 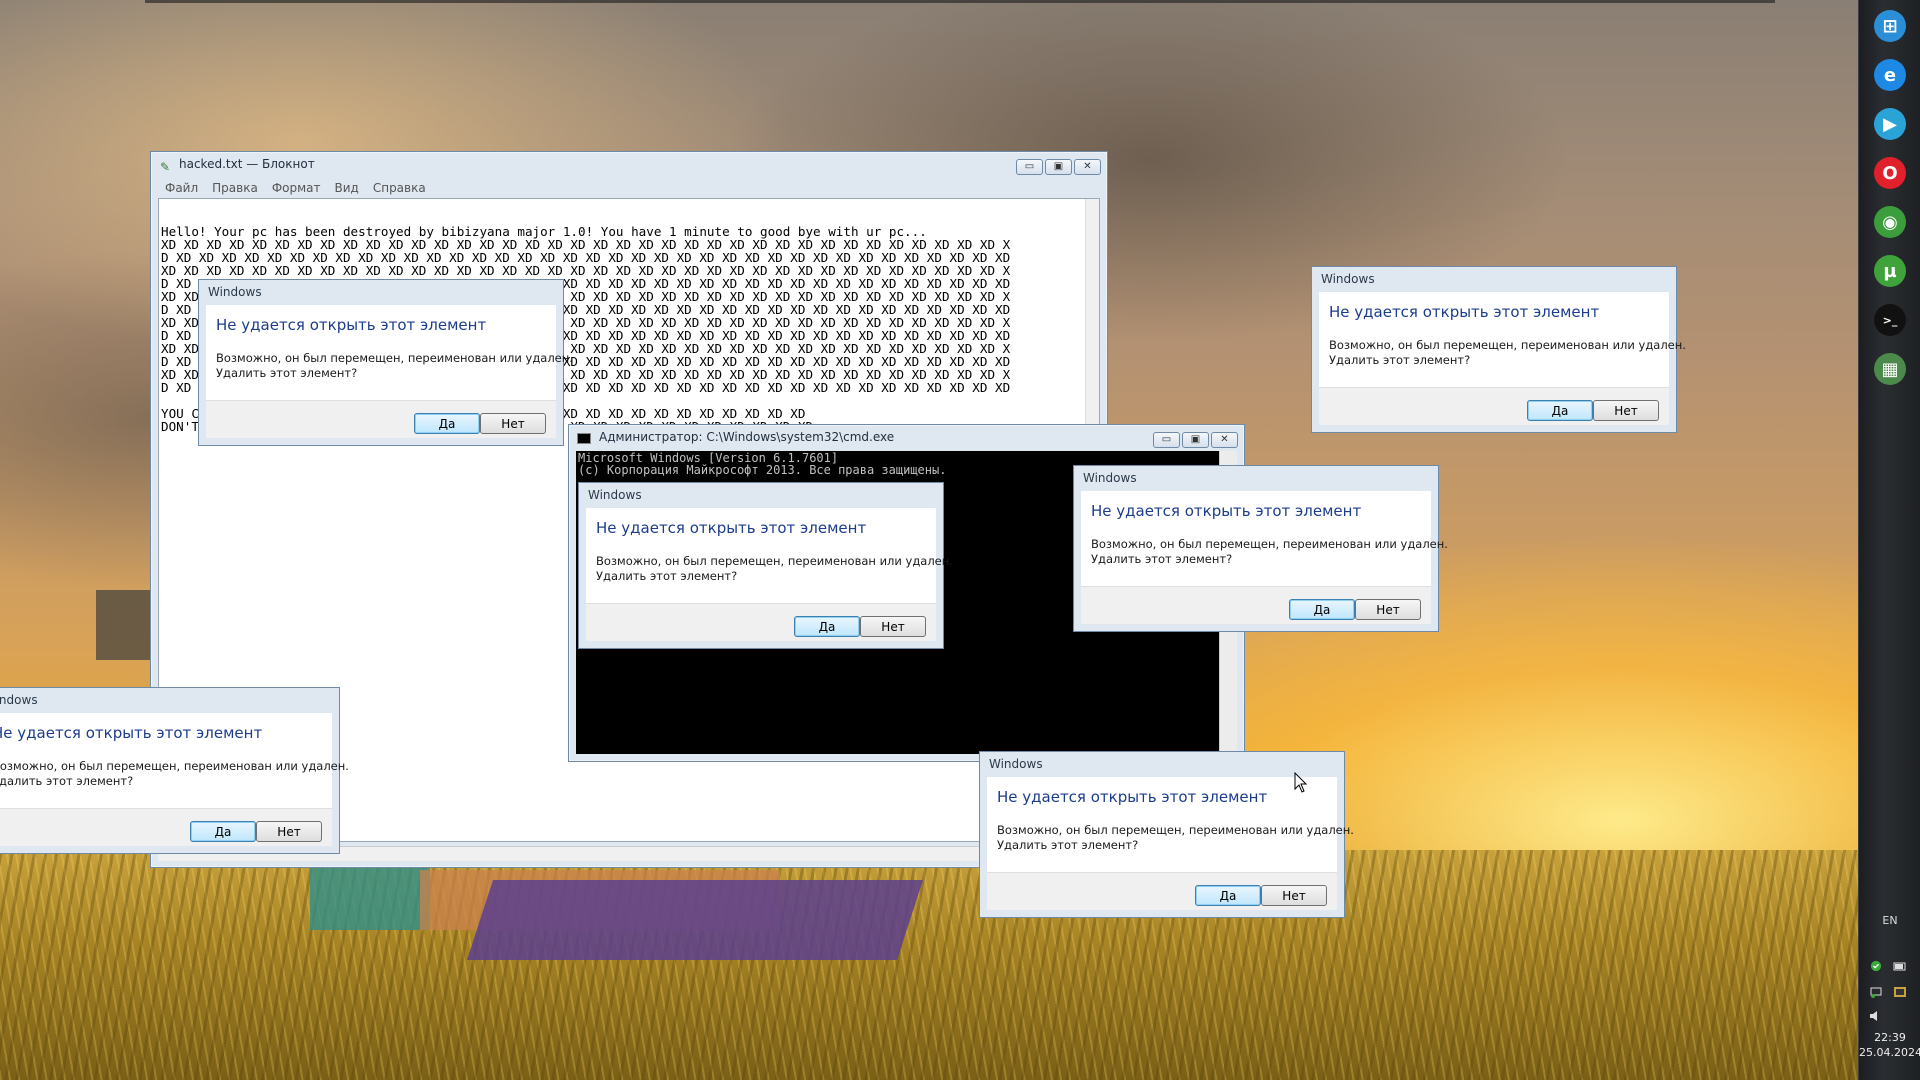 I want to click on opera-icon: O, so click(x=1890, y=173).